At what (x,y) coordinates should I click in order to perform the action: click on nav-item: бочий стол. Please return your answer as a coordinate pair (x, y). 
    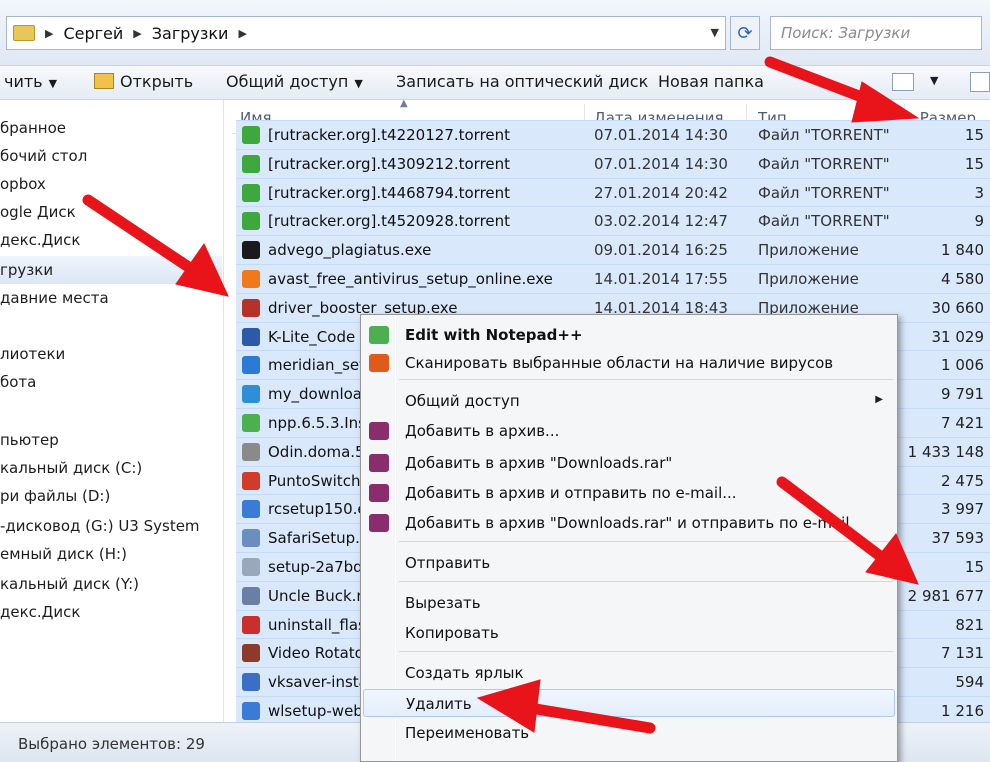
    Looking at the image, I should click on (111, 156).